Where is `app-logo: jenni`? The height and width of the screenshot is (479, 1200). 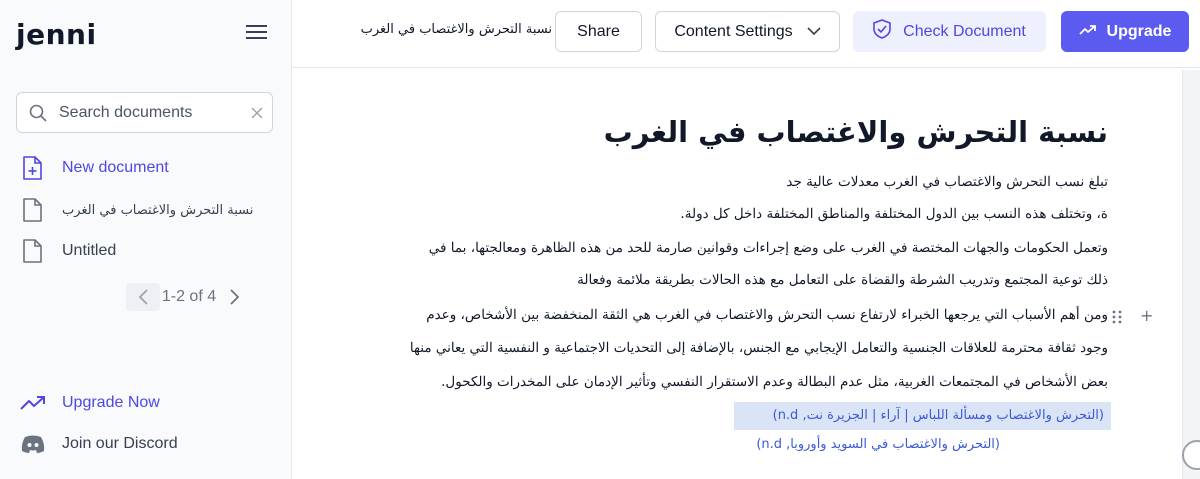
app-logo: jenni is located at coordinates (56, 34).